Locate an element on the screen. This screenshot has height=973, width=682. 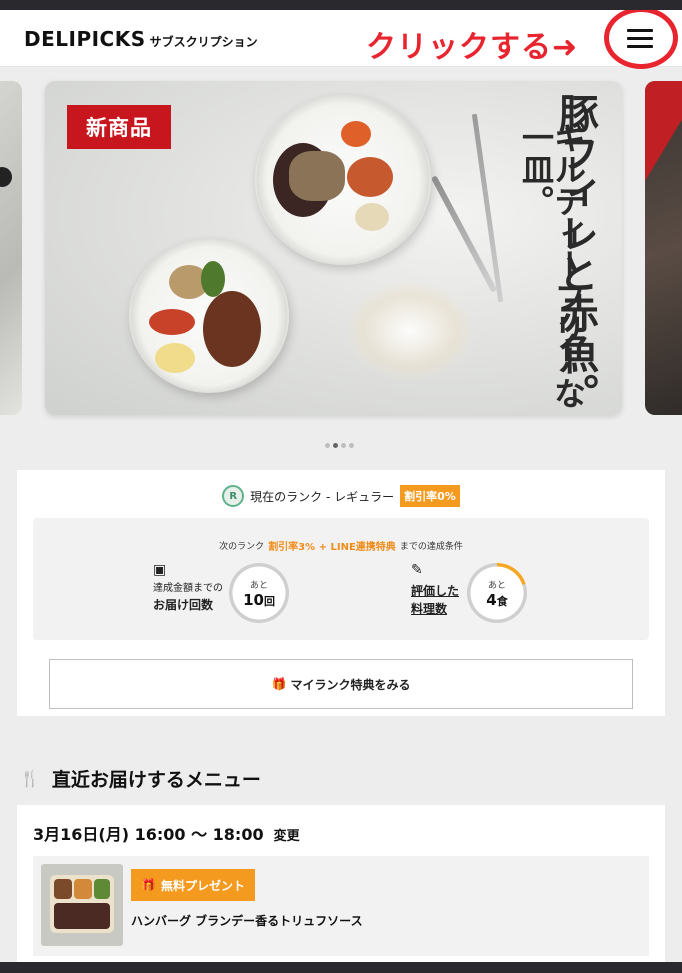
delivery-date-row: 3月16日(月) 16:00 〜 18:00 変更 is located at coordinates (166, 833).